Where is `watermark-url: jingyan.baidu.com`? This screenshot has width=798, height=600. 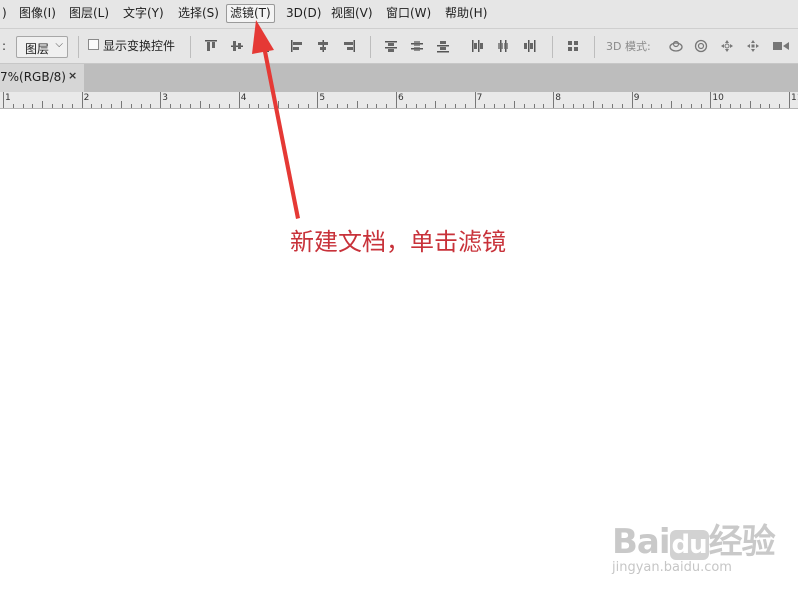
watermark-url: jingyan.baidu.com is located at coordinates (672, 567).